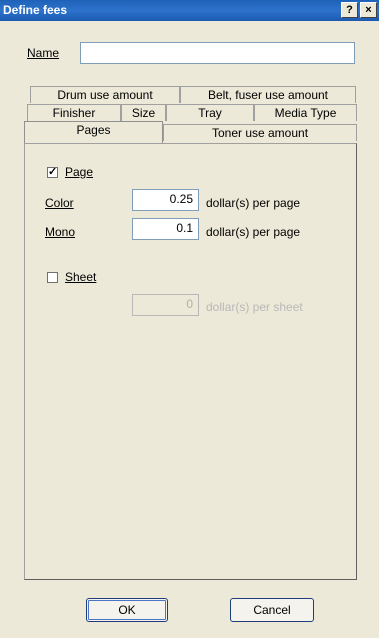  What do you see at coordinates (217, 53) in the screenshot?
I see `name-input` at bounding box center [217, 53].